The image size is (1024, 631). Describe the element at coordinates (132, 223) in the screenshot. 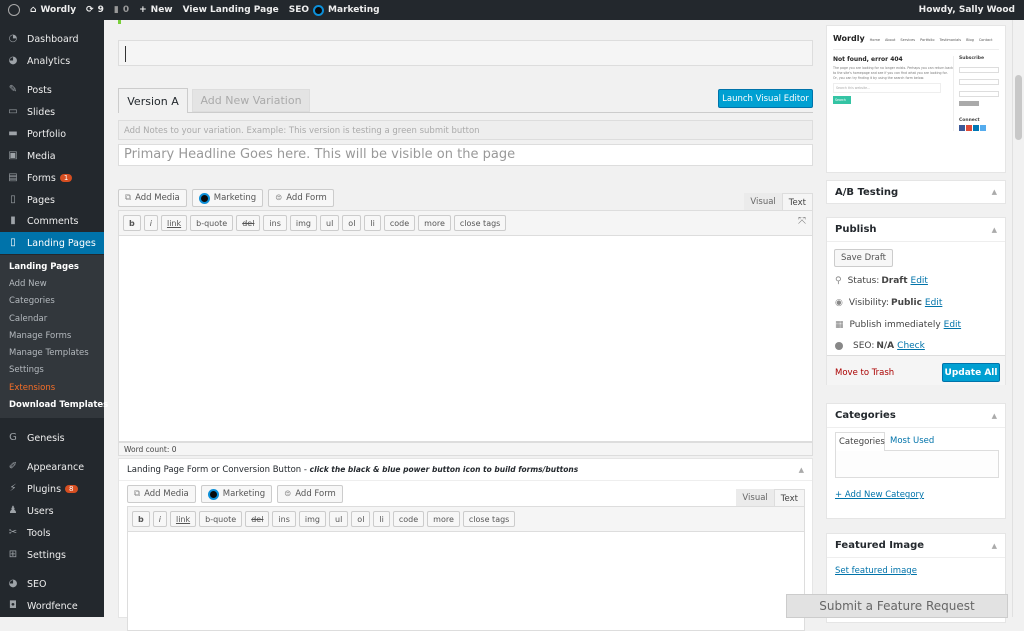

I see `quicktag-b-button: b` at that location.